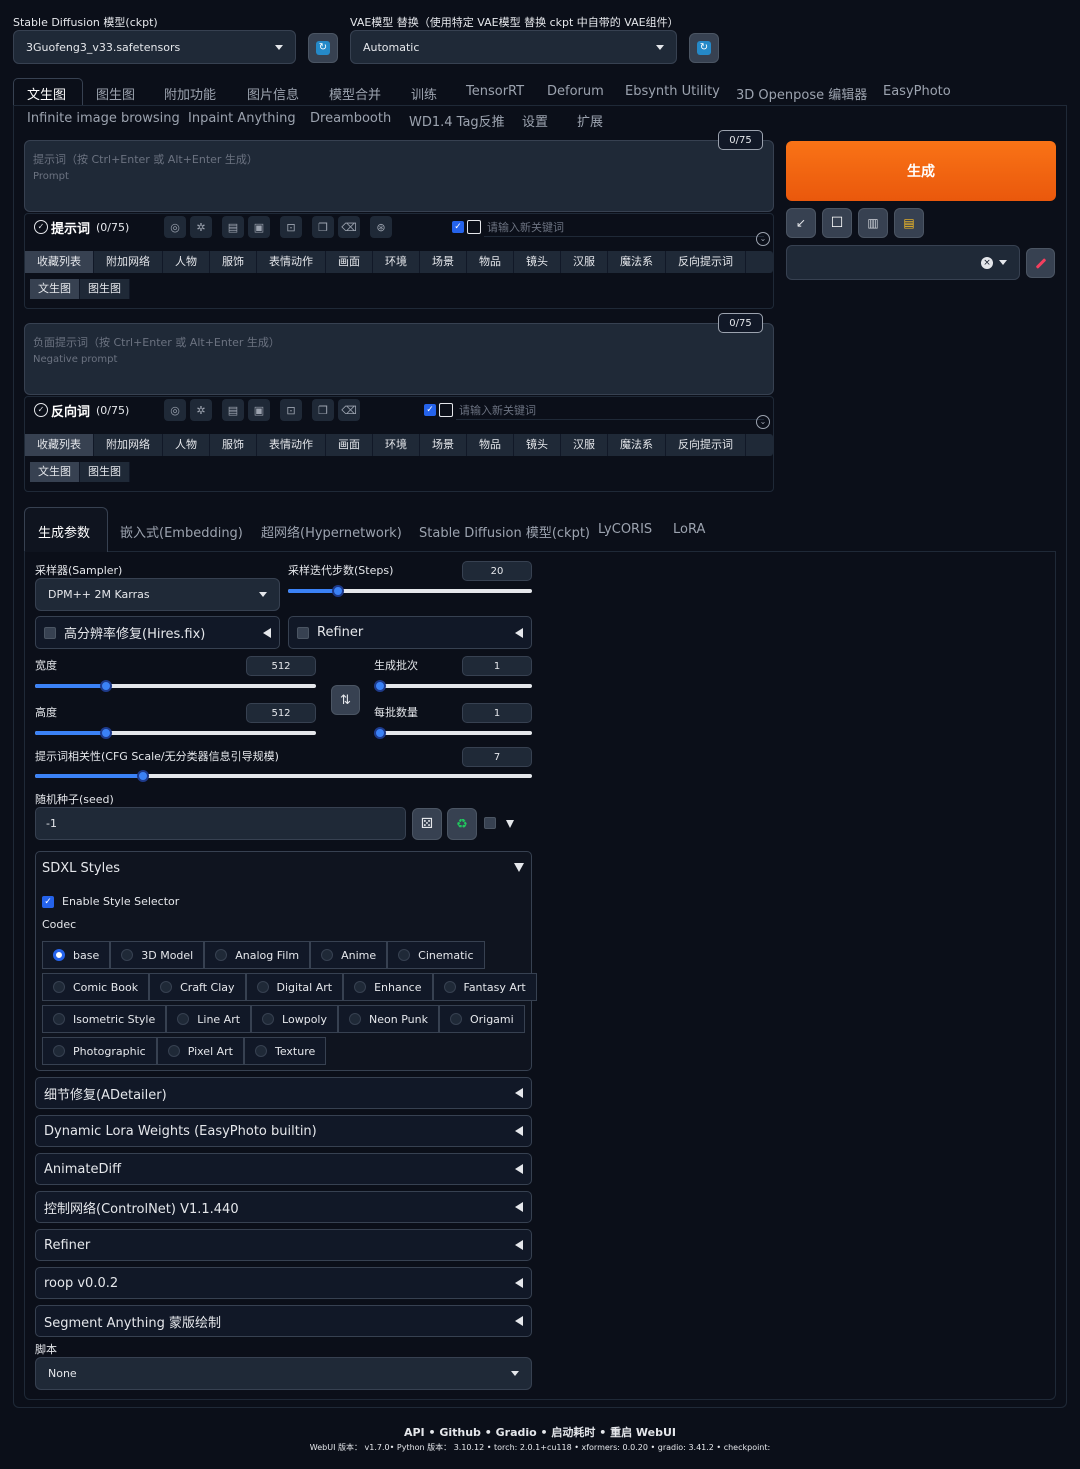 This screenshot has width=1080, height=1469. Describe the element at coordinates (513, 47) in the screenshot. I see `vae-select: Automatic` at that location.